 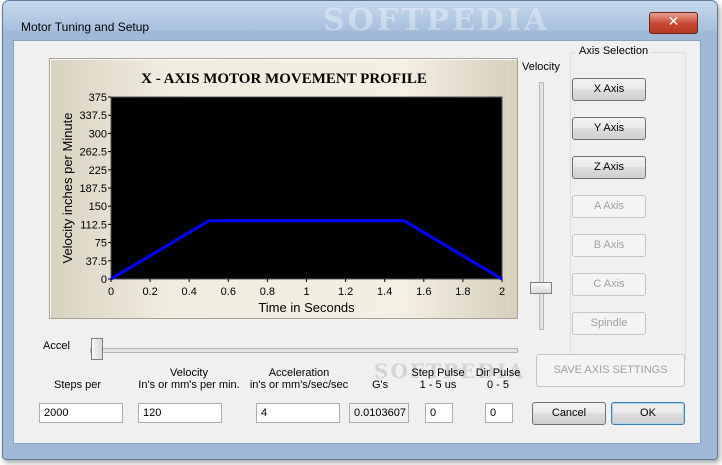 I want to click on y-tick-label: 337.5, so click(x=93, y=116).